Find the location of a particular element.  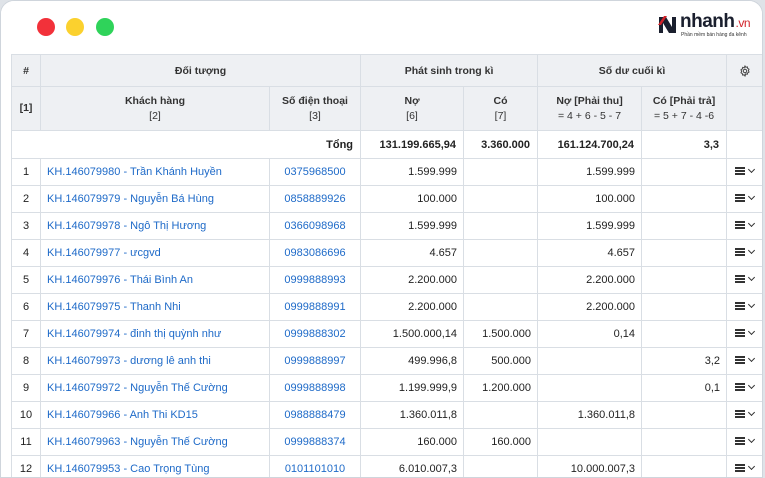

customer-link: KH.146079976 - Thái Bình An is located at coordinates (155, 280).